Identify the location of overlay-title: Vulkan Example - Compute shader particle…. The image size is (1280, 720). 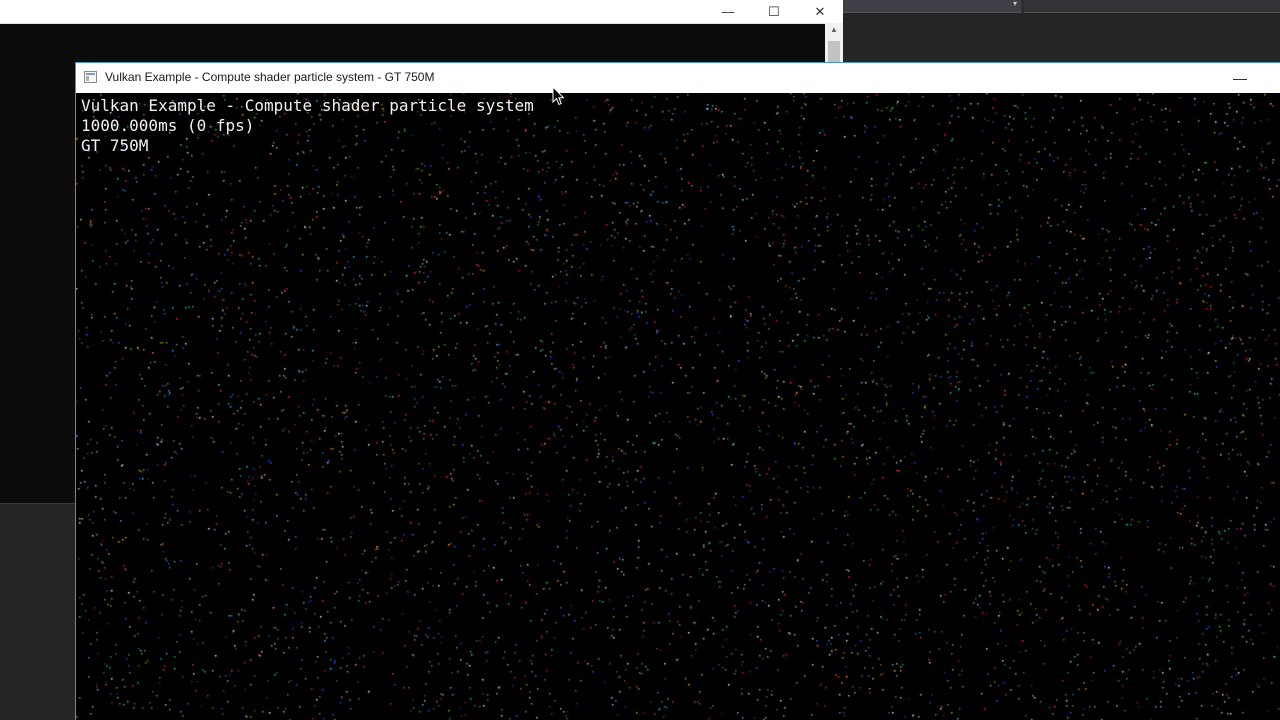
(307, 105).